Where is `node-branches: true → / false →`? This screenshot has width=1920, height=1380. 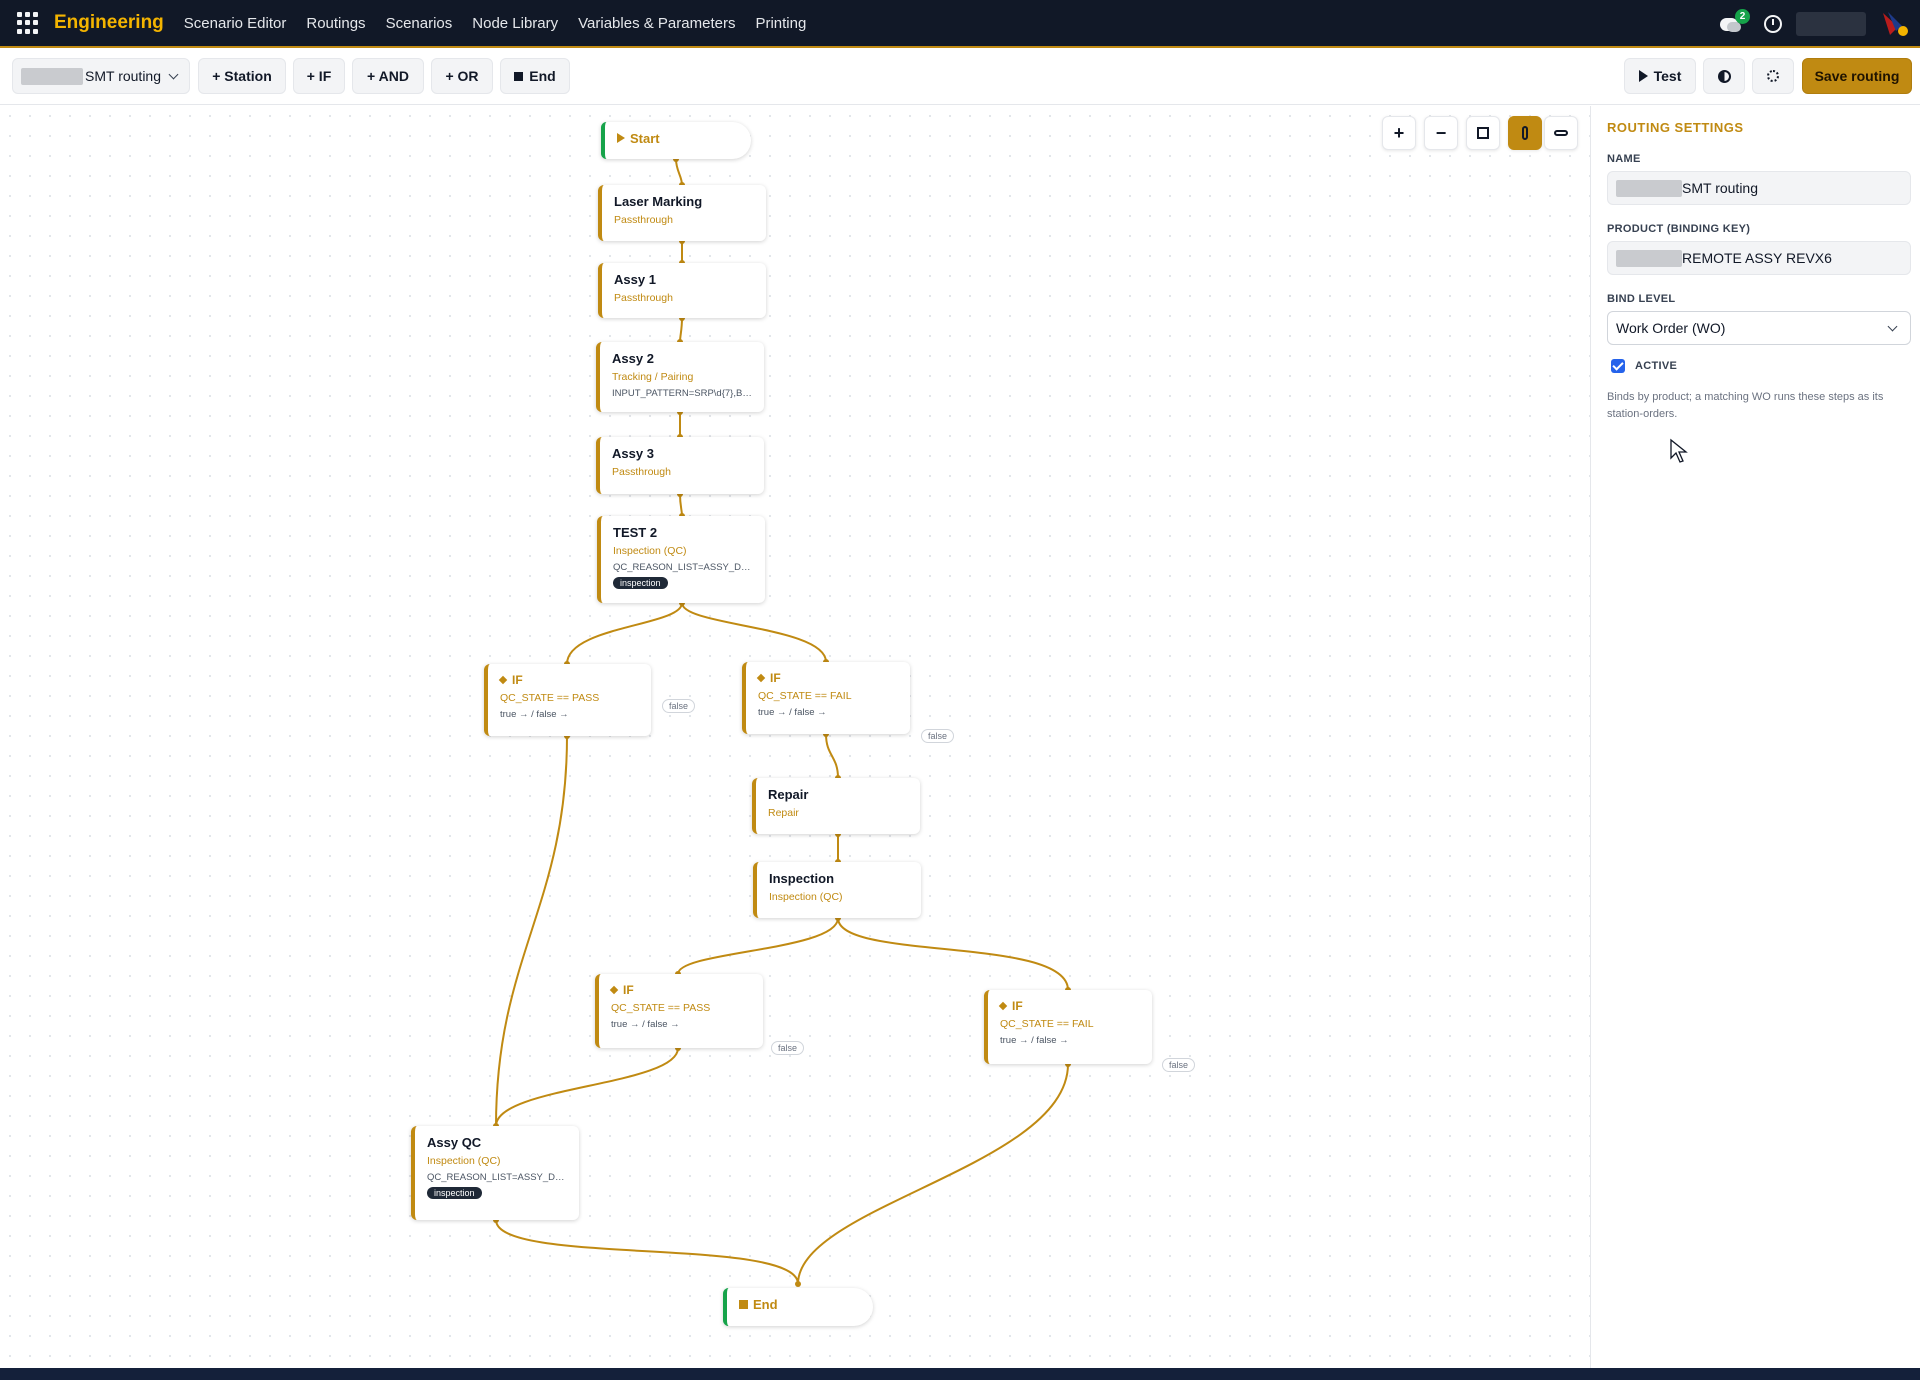 node-branches: true → / false → is located at coordinates (792, 712).